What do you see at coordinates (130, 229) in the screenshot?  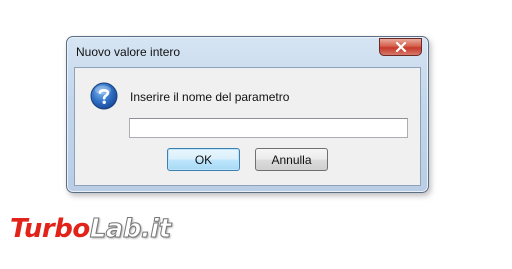 I see `watermark-part2: Lab.it` at bounding box center [130, 229].